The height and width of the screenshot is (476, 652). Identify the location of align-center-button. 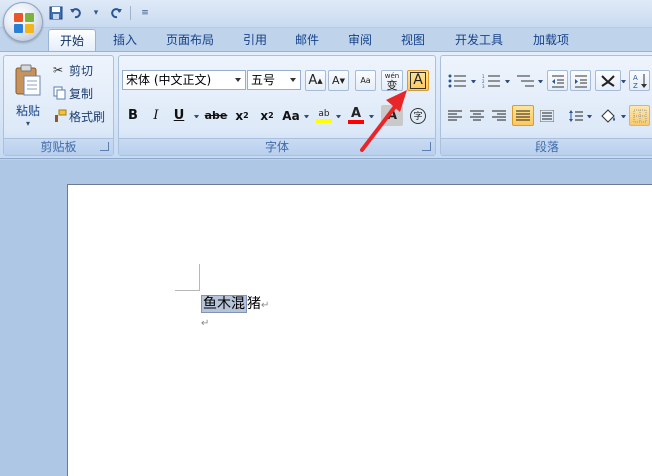
(477, 115).